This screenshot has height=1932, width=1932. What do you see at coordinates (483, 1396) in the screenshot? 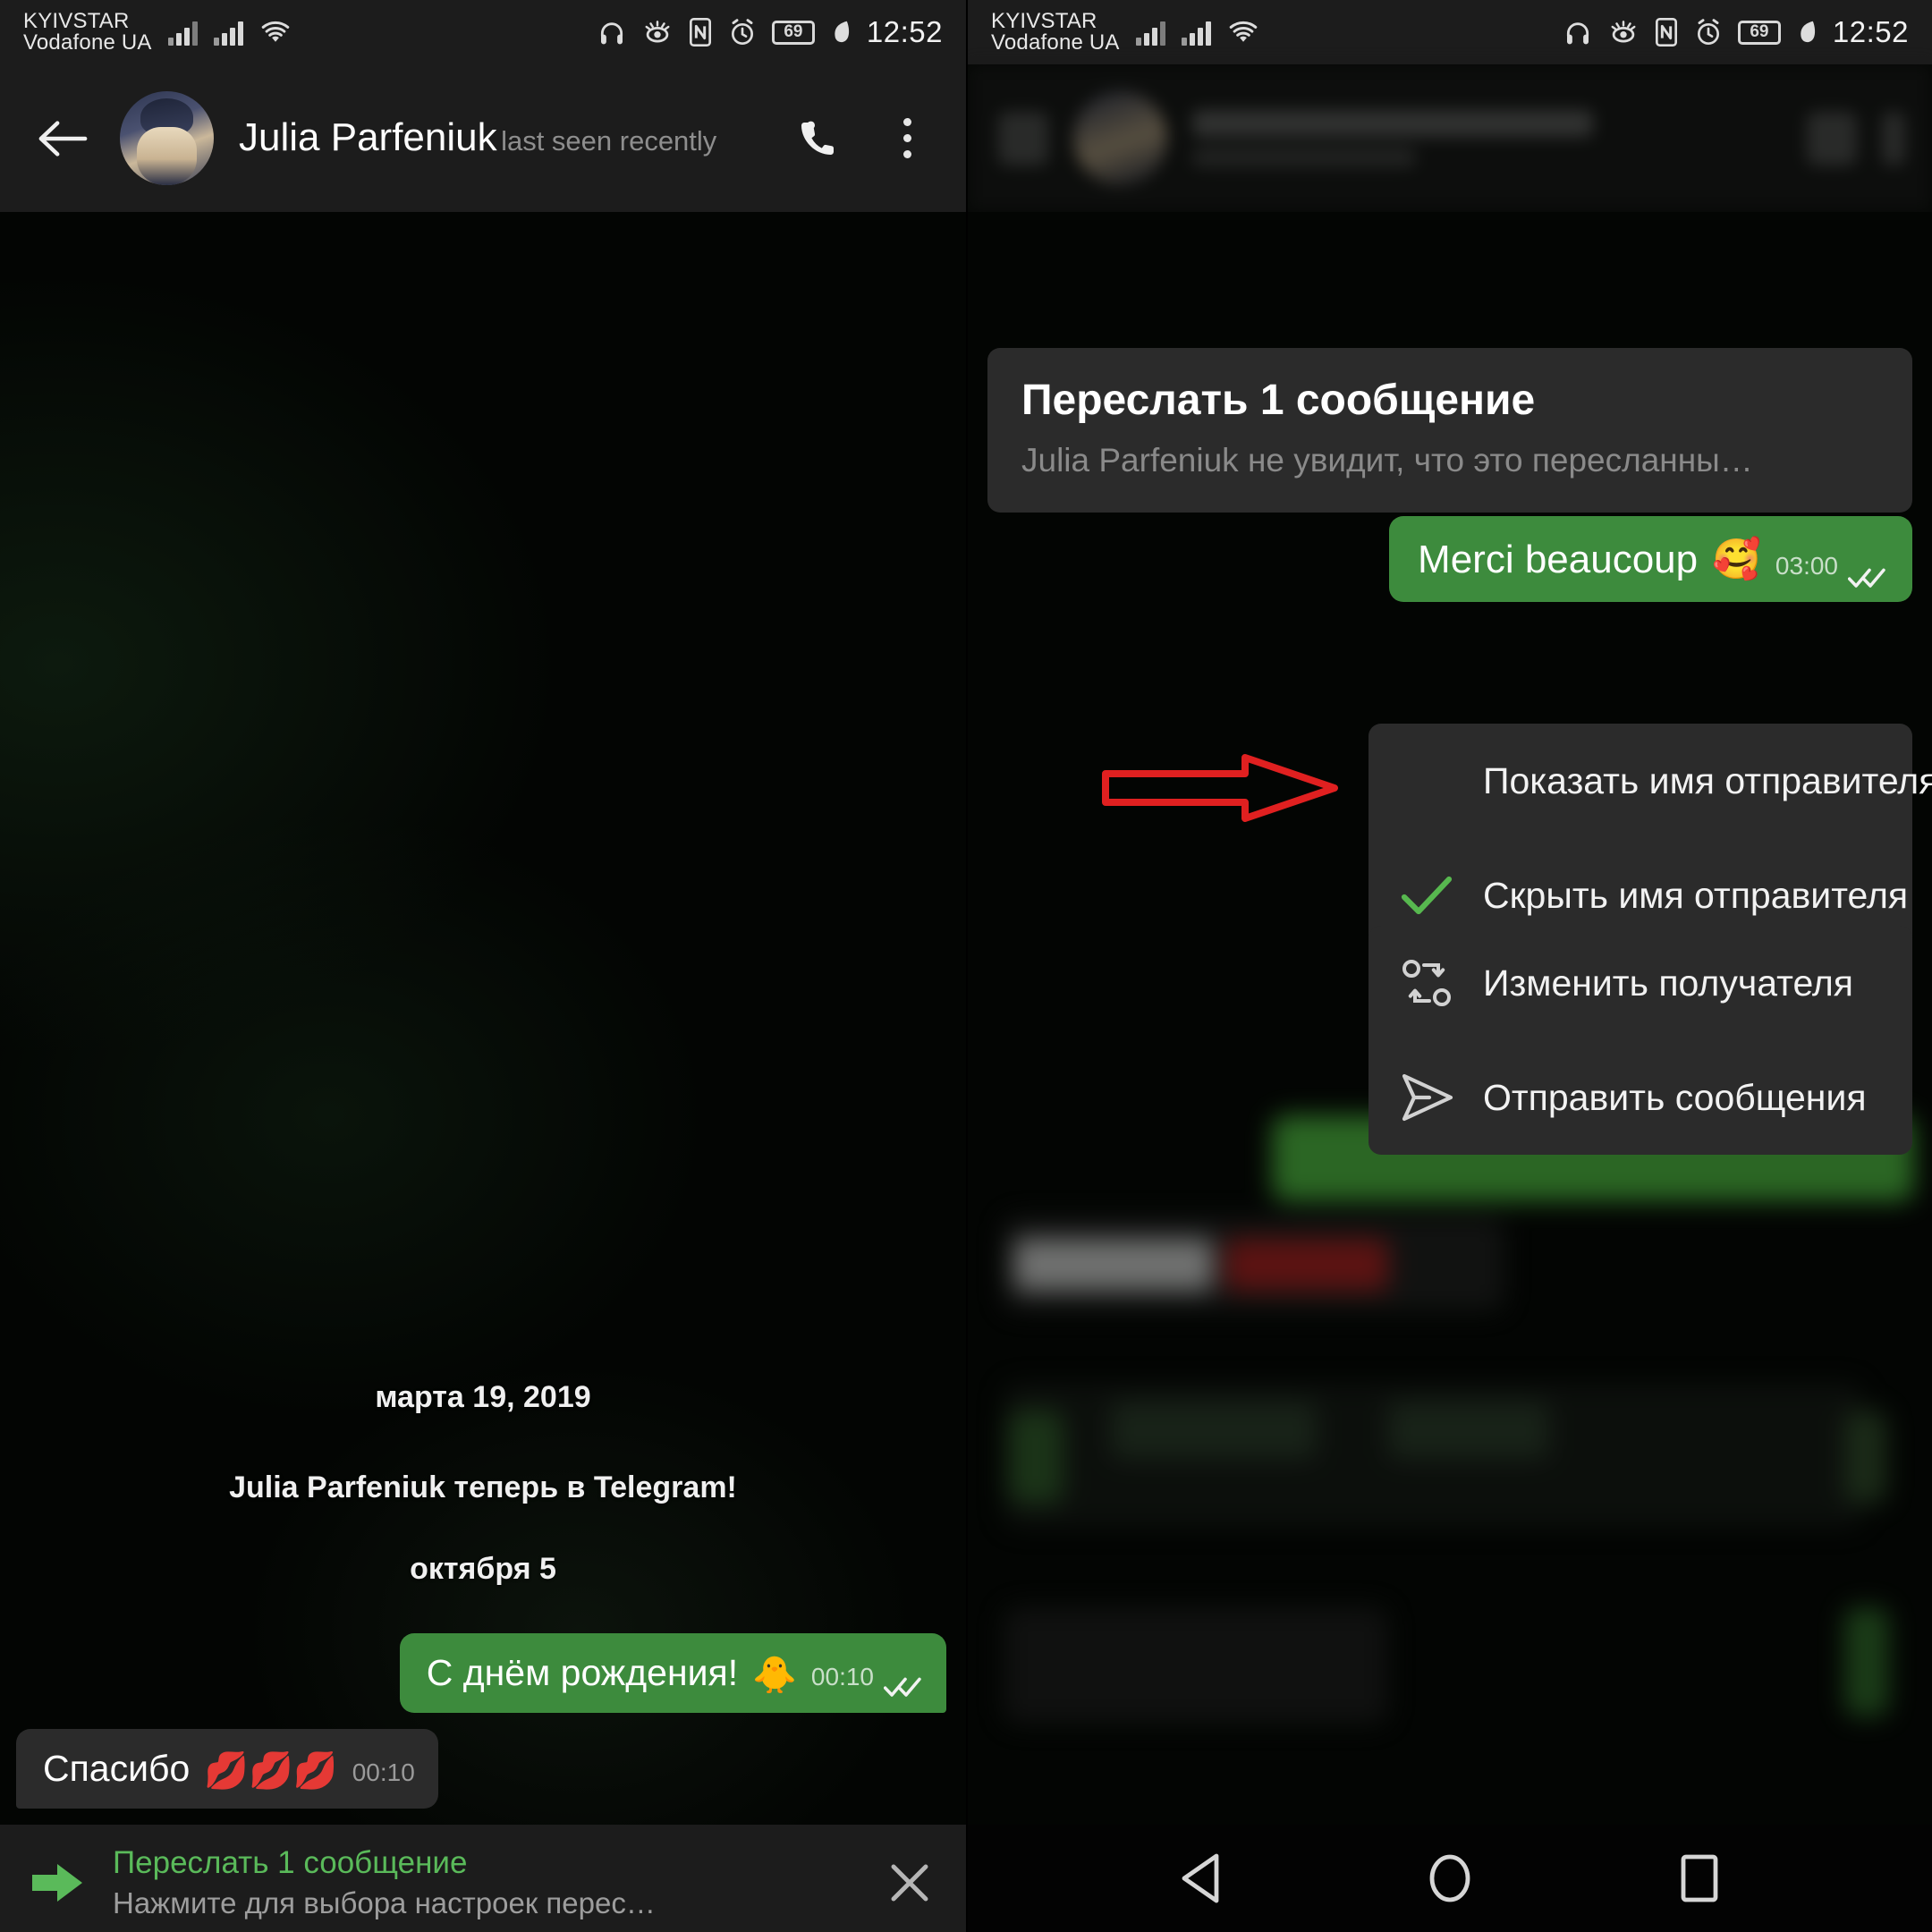
I see `service-message-date: марта 19, 2019` at bounding box center [483, 1396].